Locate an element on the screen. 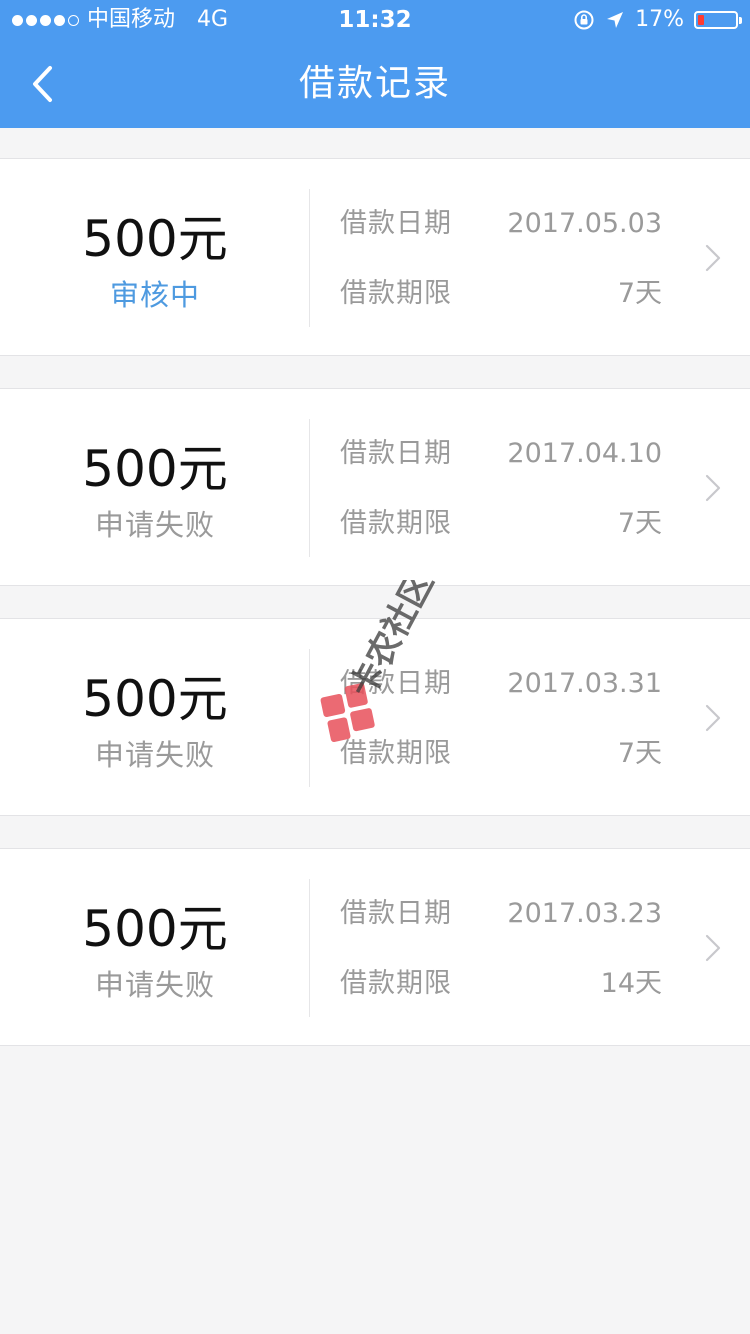 The width and height of the screenshot is (750, 1334). rotation-lock-icon is located at coordinates (584, 20).